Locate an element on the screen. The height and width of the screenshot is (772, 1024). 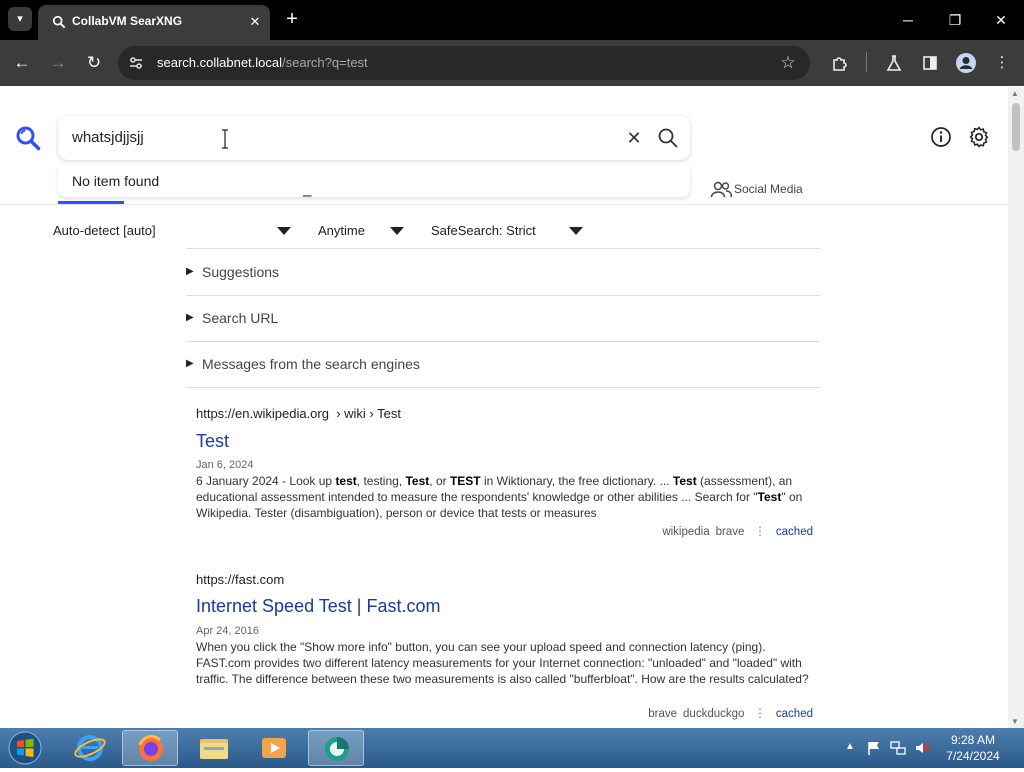
sidepanel-icon is located at coordinates (930, 63).